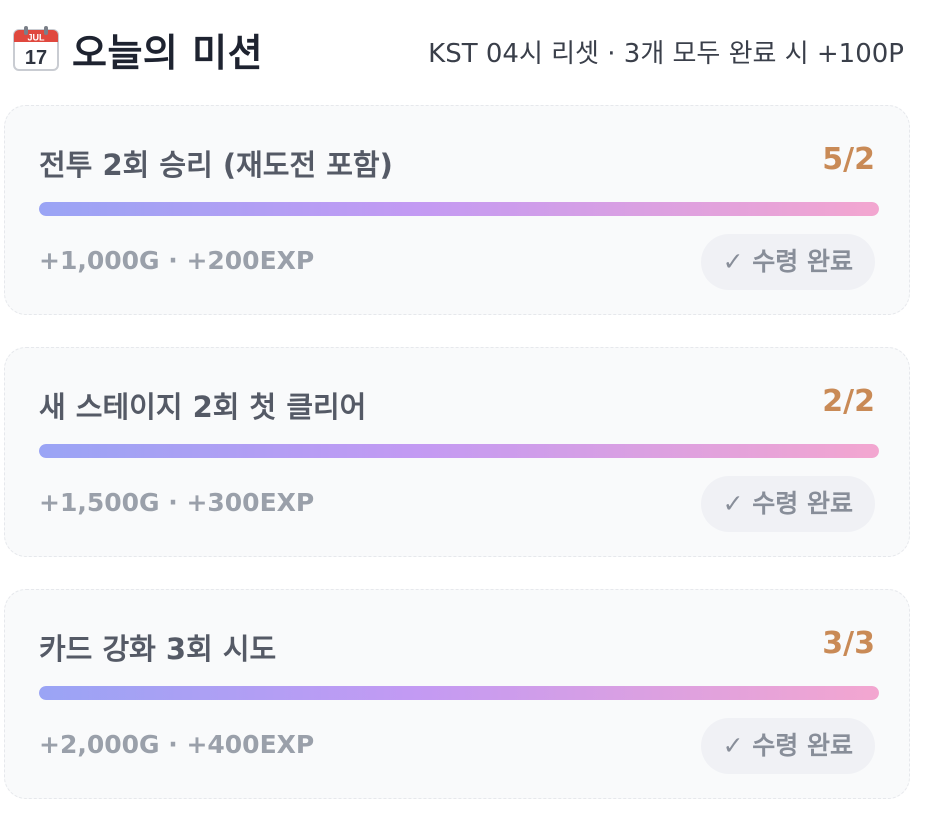 The image size is (950, 824). What do you see at coordinates (848, 159) in the screenshot?
I see `mission-progress-count: 5/2` at bounding box center [848, 159].